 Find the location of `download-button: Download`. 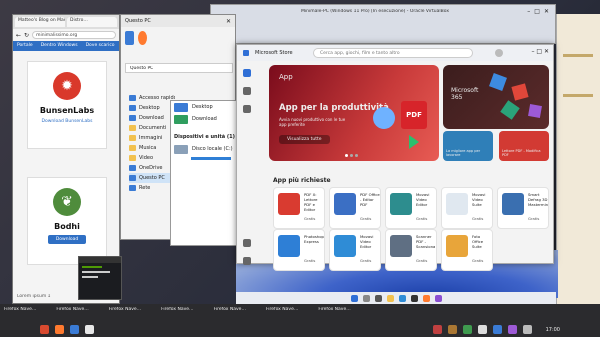

download-button: Download is located at coordinates (67, 239).